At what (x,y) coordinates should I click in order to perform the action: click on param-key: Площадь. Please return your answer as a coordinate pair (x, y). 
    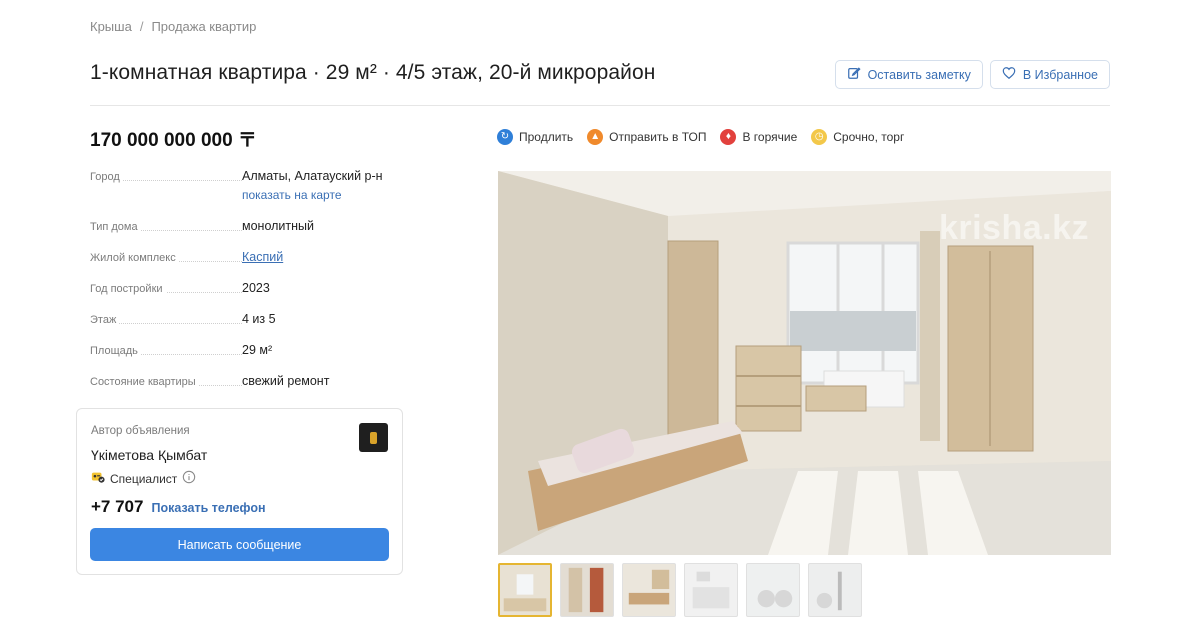
    Looking at the image, I should click on (115, 351).